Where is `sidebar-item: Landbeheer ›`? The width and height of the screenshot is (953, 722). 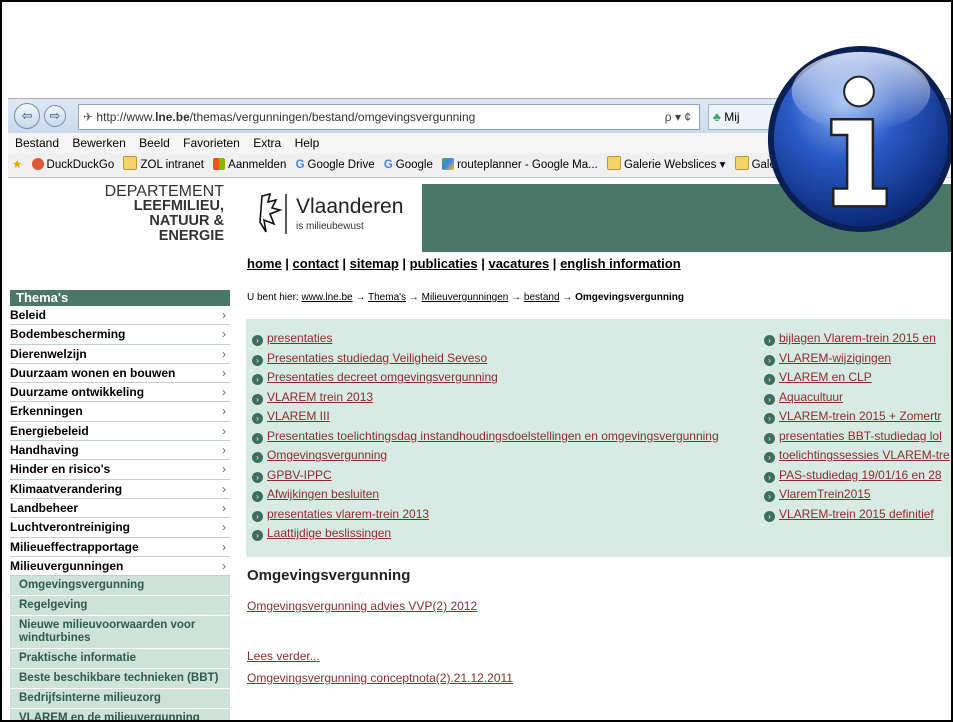 sidebar-item: Landbeheer › is located at coordinates (120, 509).